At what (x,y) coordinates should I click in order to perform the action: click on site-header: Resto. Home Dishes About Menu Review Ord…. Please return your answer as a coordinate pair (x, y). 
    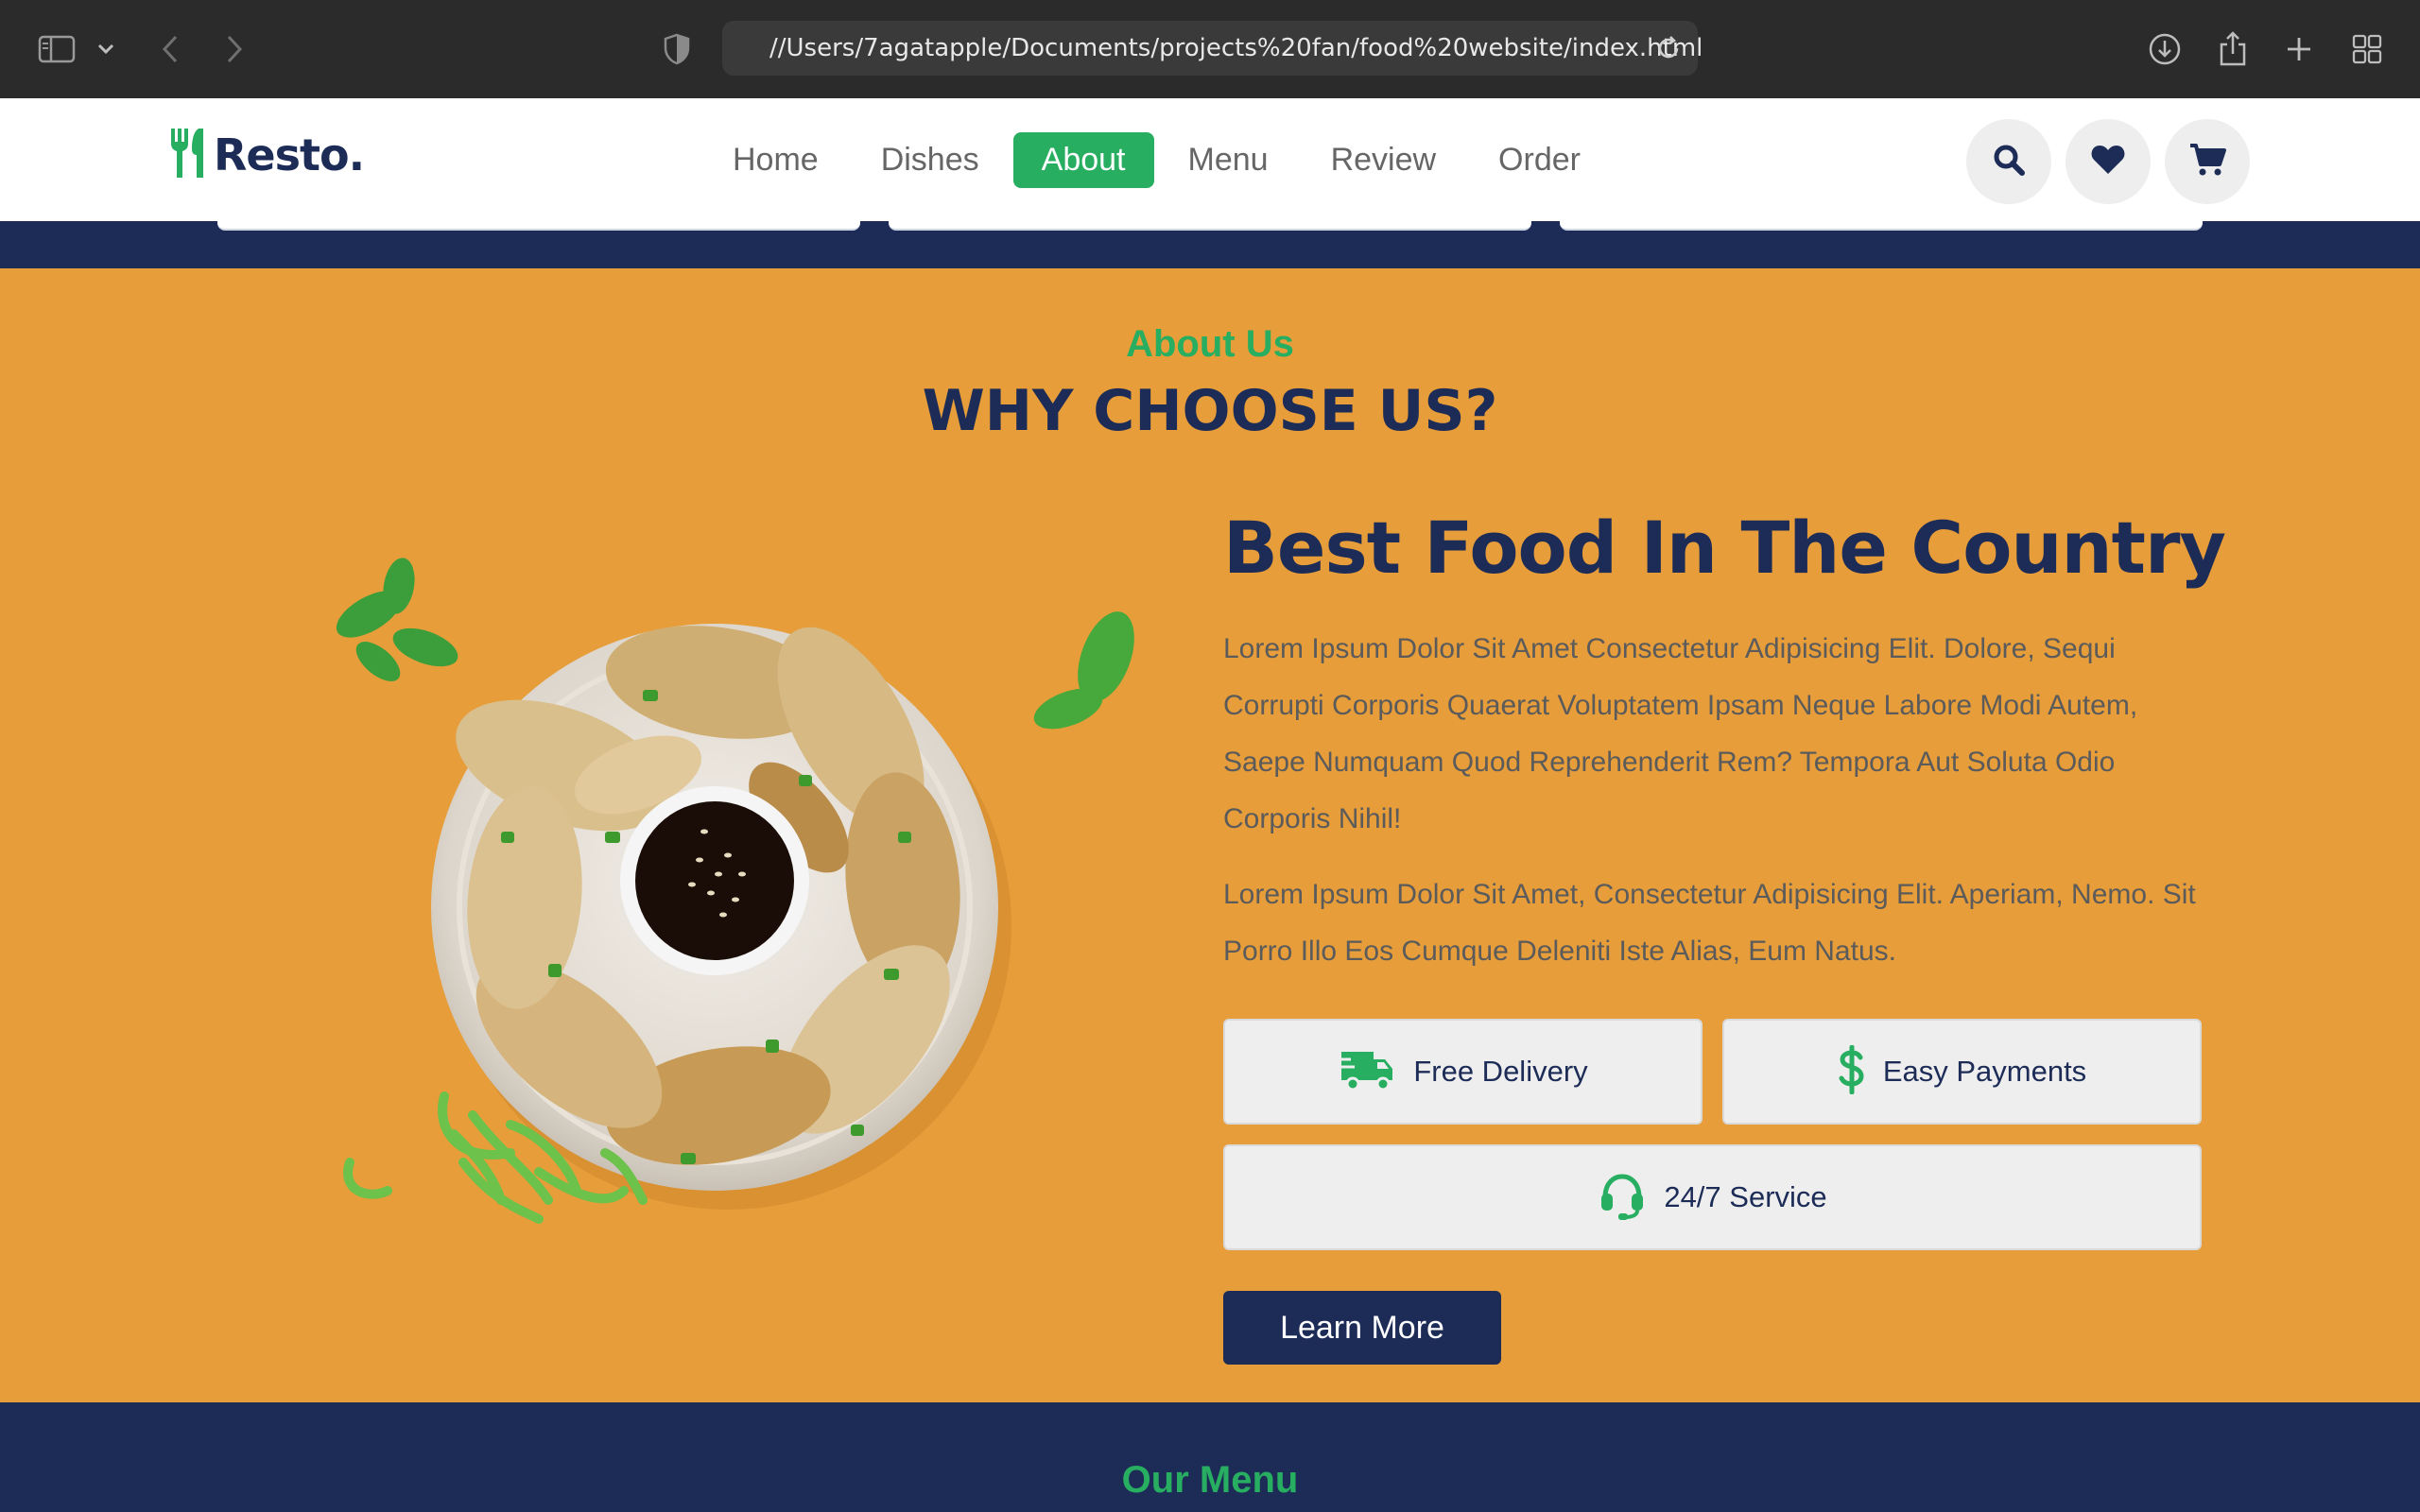
    Looking at the image, I should click on (1210, 159).